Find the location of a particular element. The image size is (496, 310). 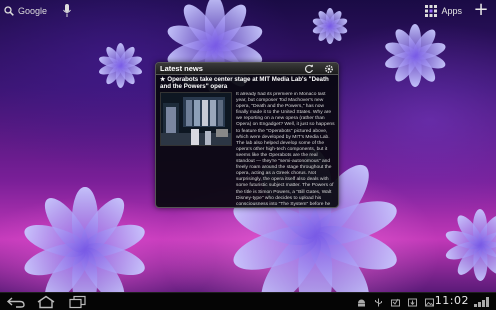

apps-button: Apps is located at coordinates (443, 11).